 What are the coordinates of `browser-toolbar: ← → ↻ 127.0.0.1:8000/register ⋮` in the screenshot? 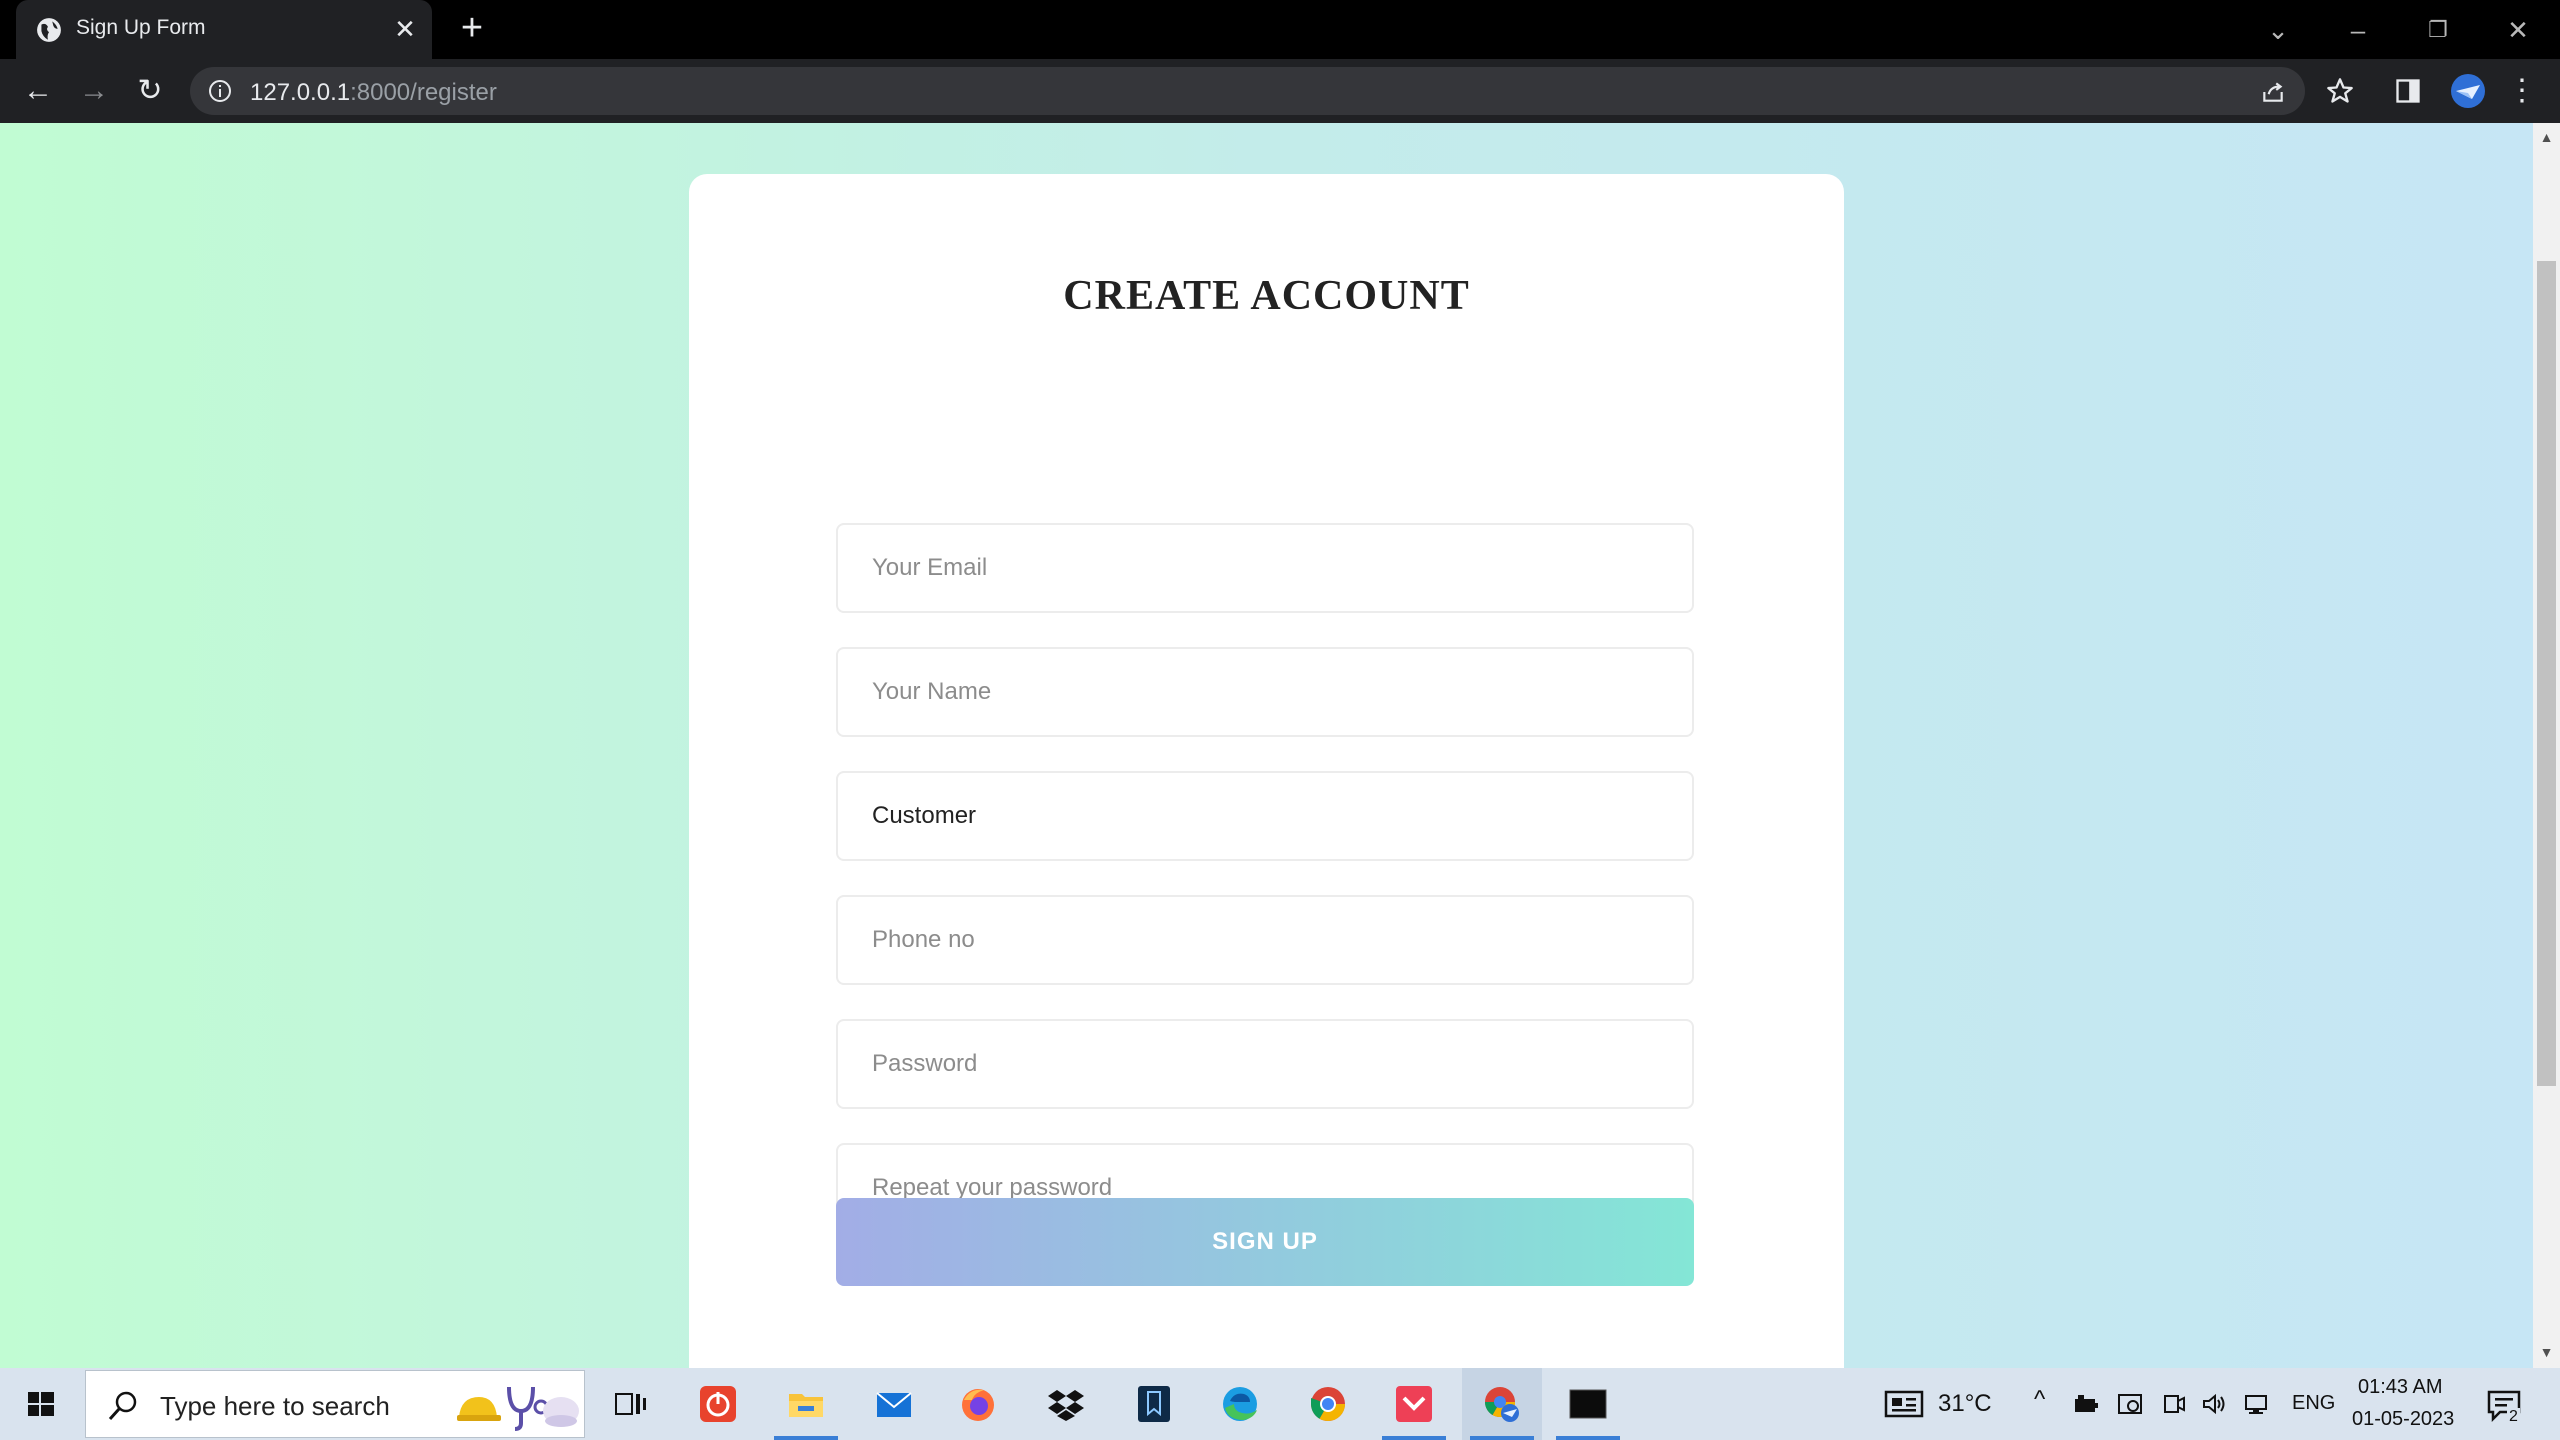 It's located at (1280, 91).